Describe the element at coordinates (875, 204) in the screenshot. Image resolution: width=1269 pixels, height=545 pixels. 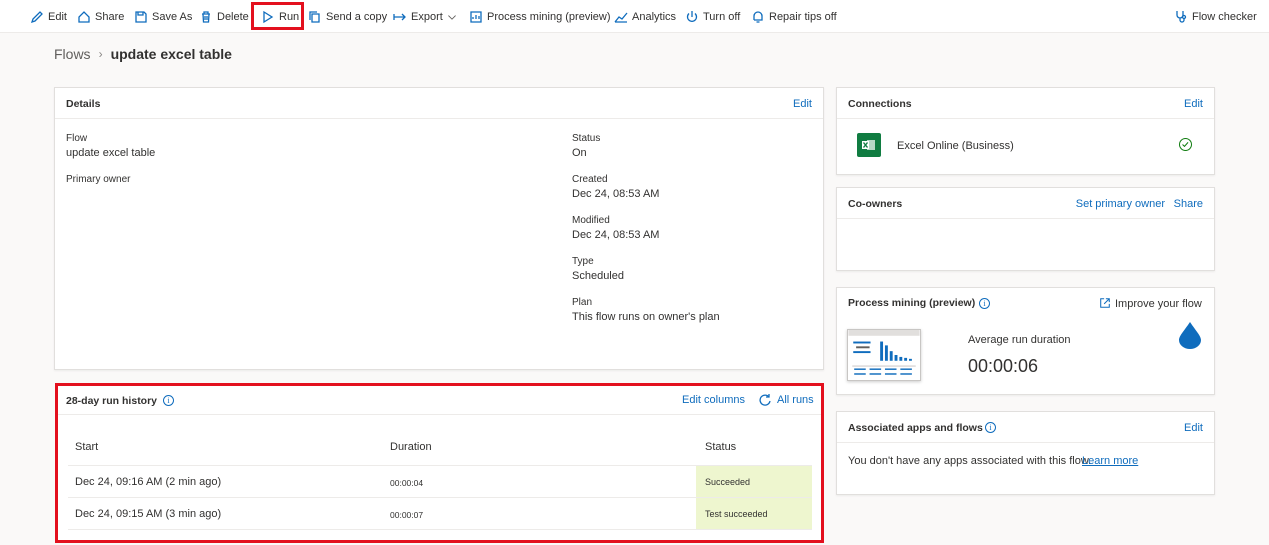
I see `co-owners-title: Co-owners` at that location.